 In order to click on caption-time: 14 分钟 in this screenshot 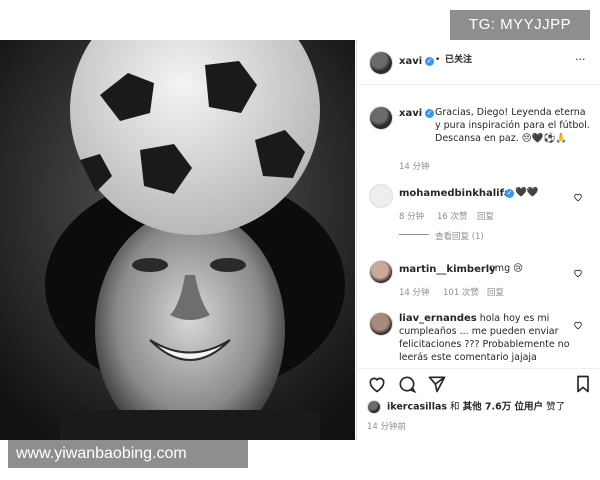, I will do `click(414, 167)`.